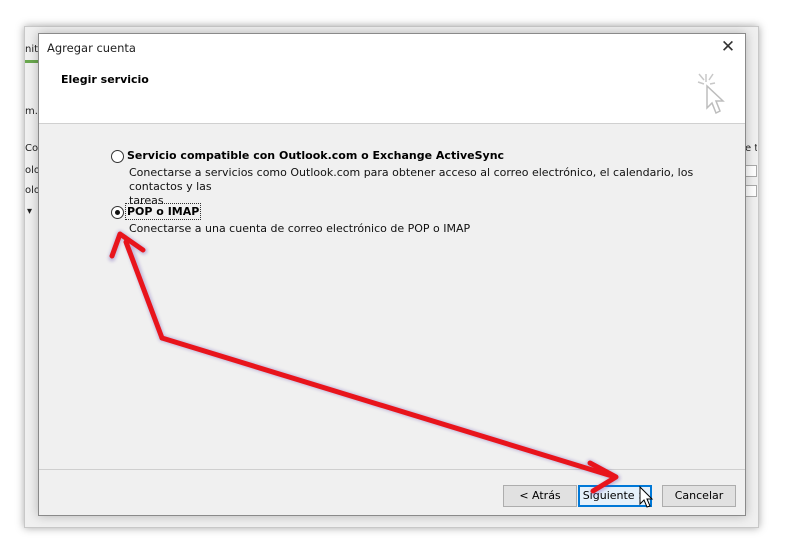  I want to click on next-button: Siguiente >, so click(615, 496).